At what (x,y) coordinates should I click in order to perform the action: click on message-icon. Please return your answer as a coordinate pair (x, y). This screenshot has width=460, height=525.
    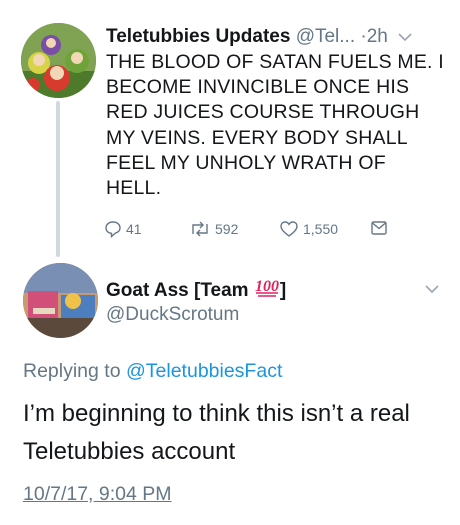
    Looking at the image, I should click on (379, 228).